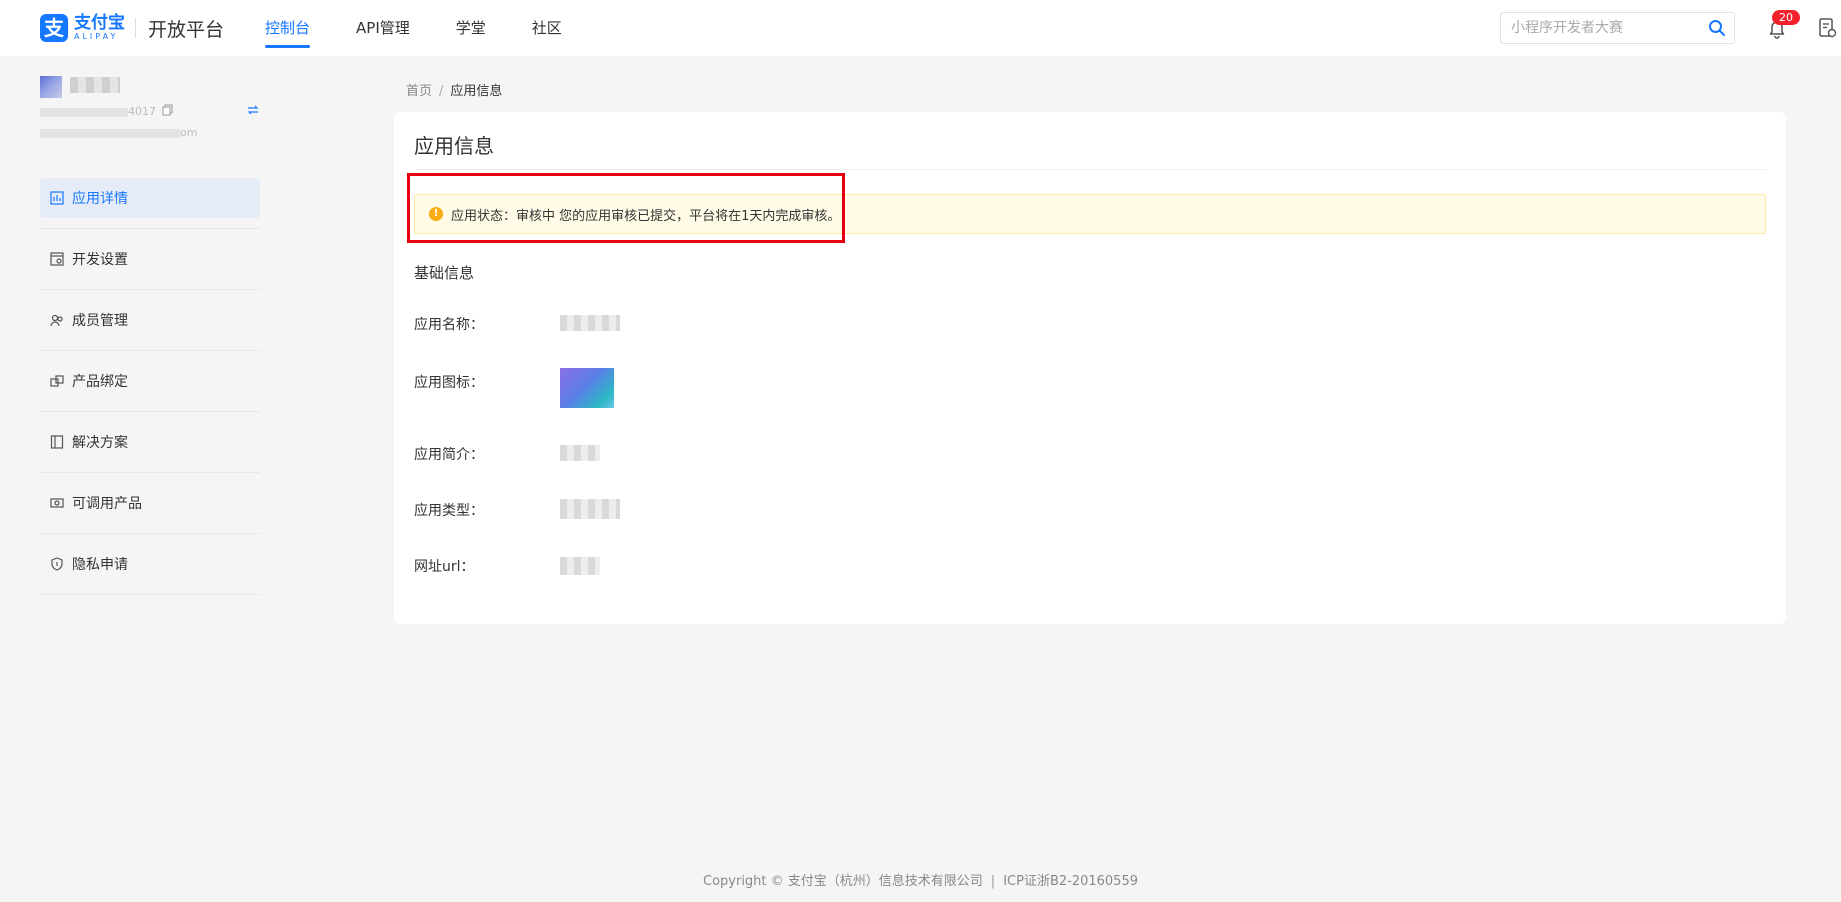 This screenshot has width=1841, height=902. Describe the element at coordinates (590, 323) in the screenshot. I see `field-value-app-name-blurred` at that location.